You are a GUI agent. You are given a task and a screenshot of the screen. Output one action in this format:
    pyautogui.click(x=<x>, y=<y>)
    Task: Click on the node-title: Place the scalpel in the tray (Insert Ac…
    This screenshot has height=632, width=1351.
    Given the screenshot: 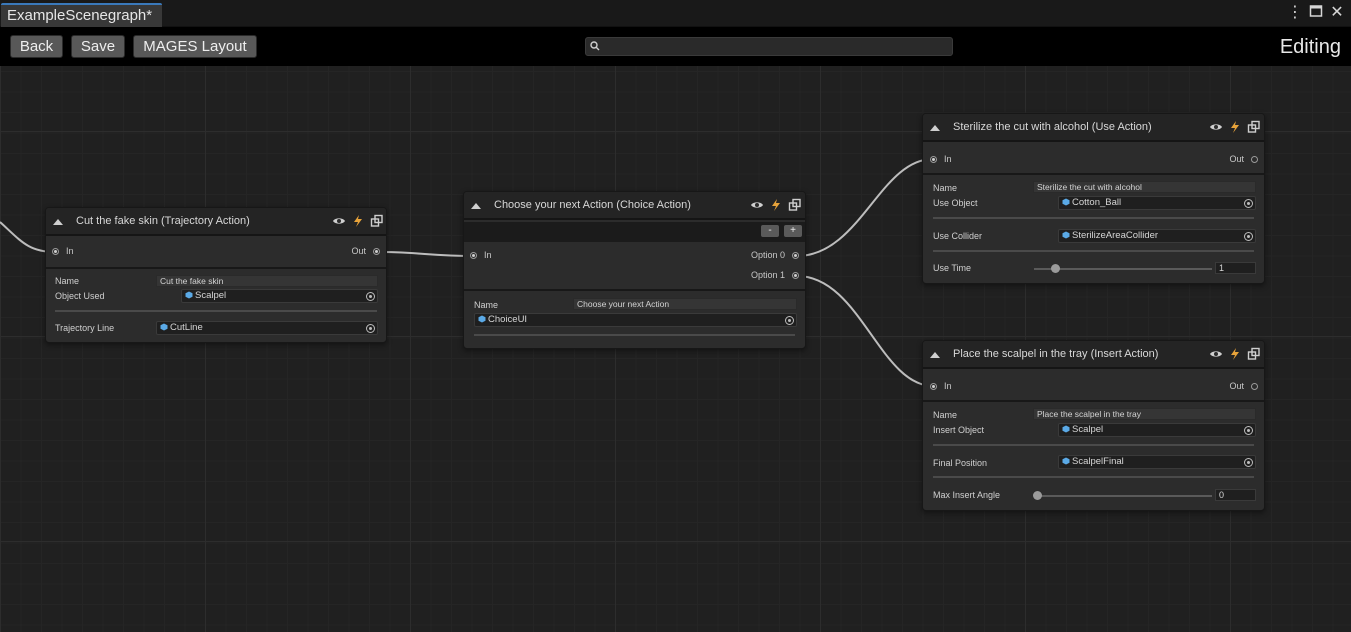 What is the action you would take?
    pyautogui.click(x=1056, y=354)
    